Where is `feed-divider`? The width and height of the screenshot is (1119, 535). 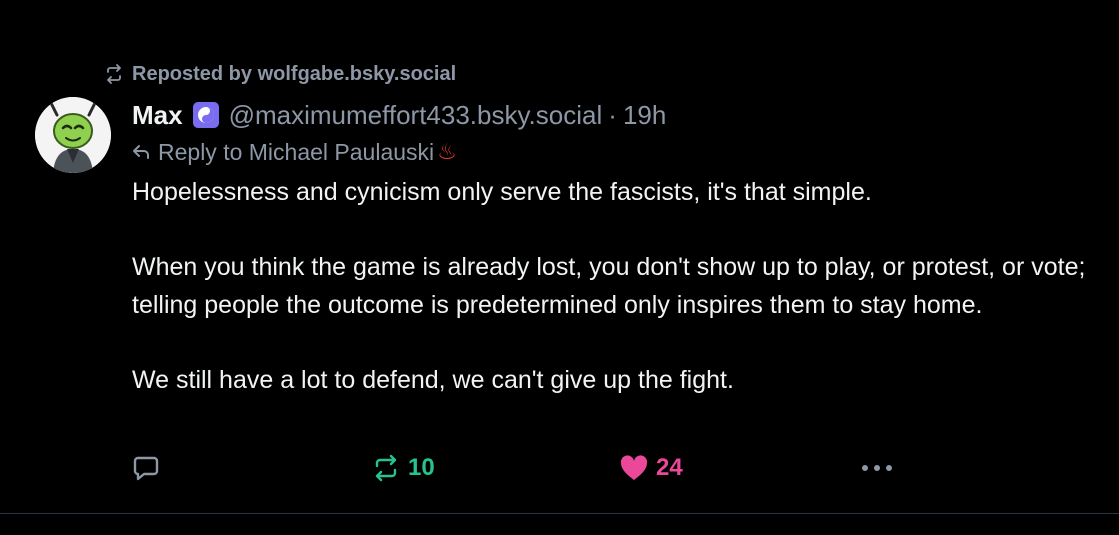 feed-divider is located at coordinates (559, 513).